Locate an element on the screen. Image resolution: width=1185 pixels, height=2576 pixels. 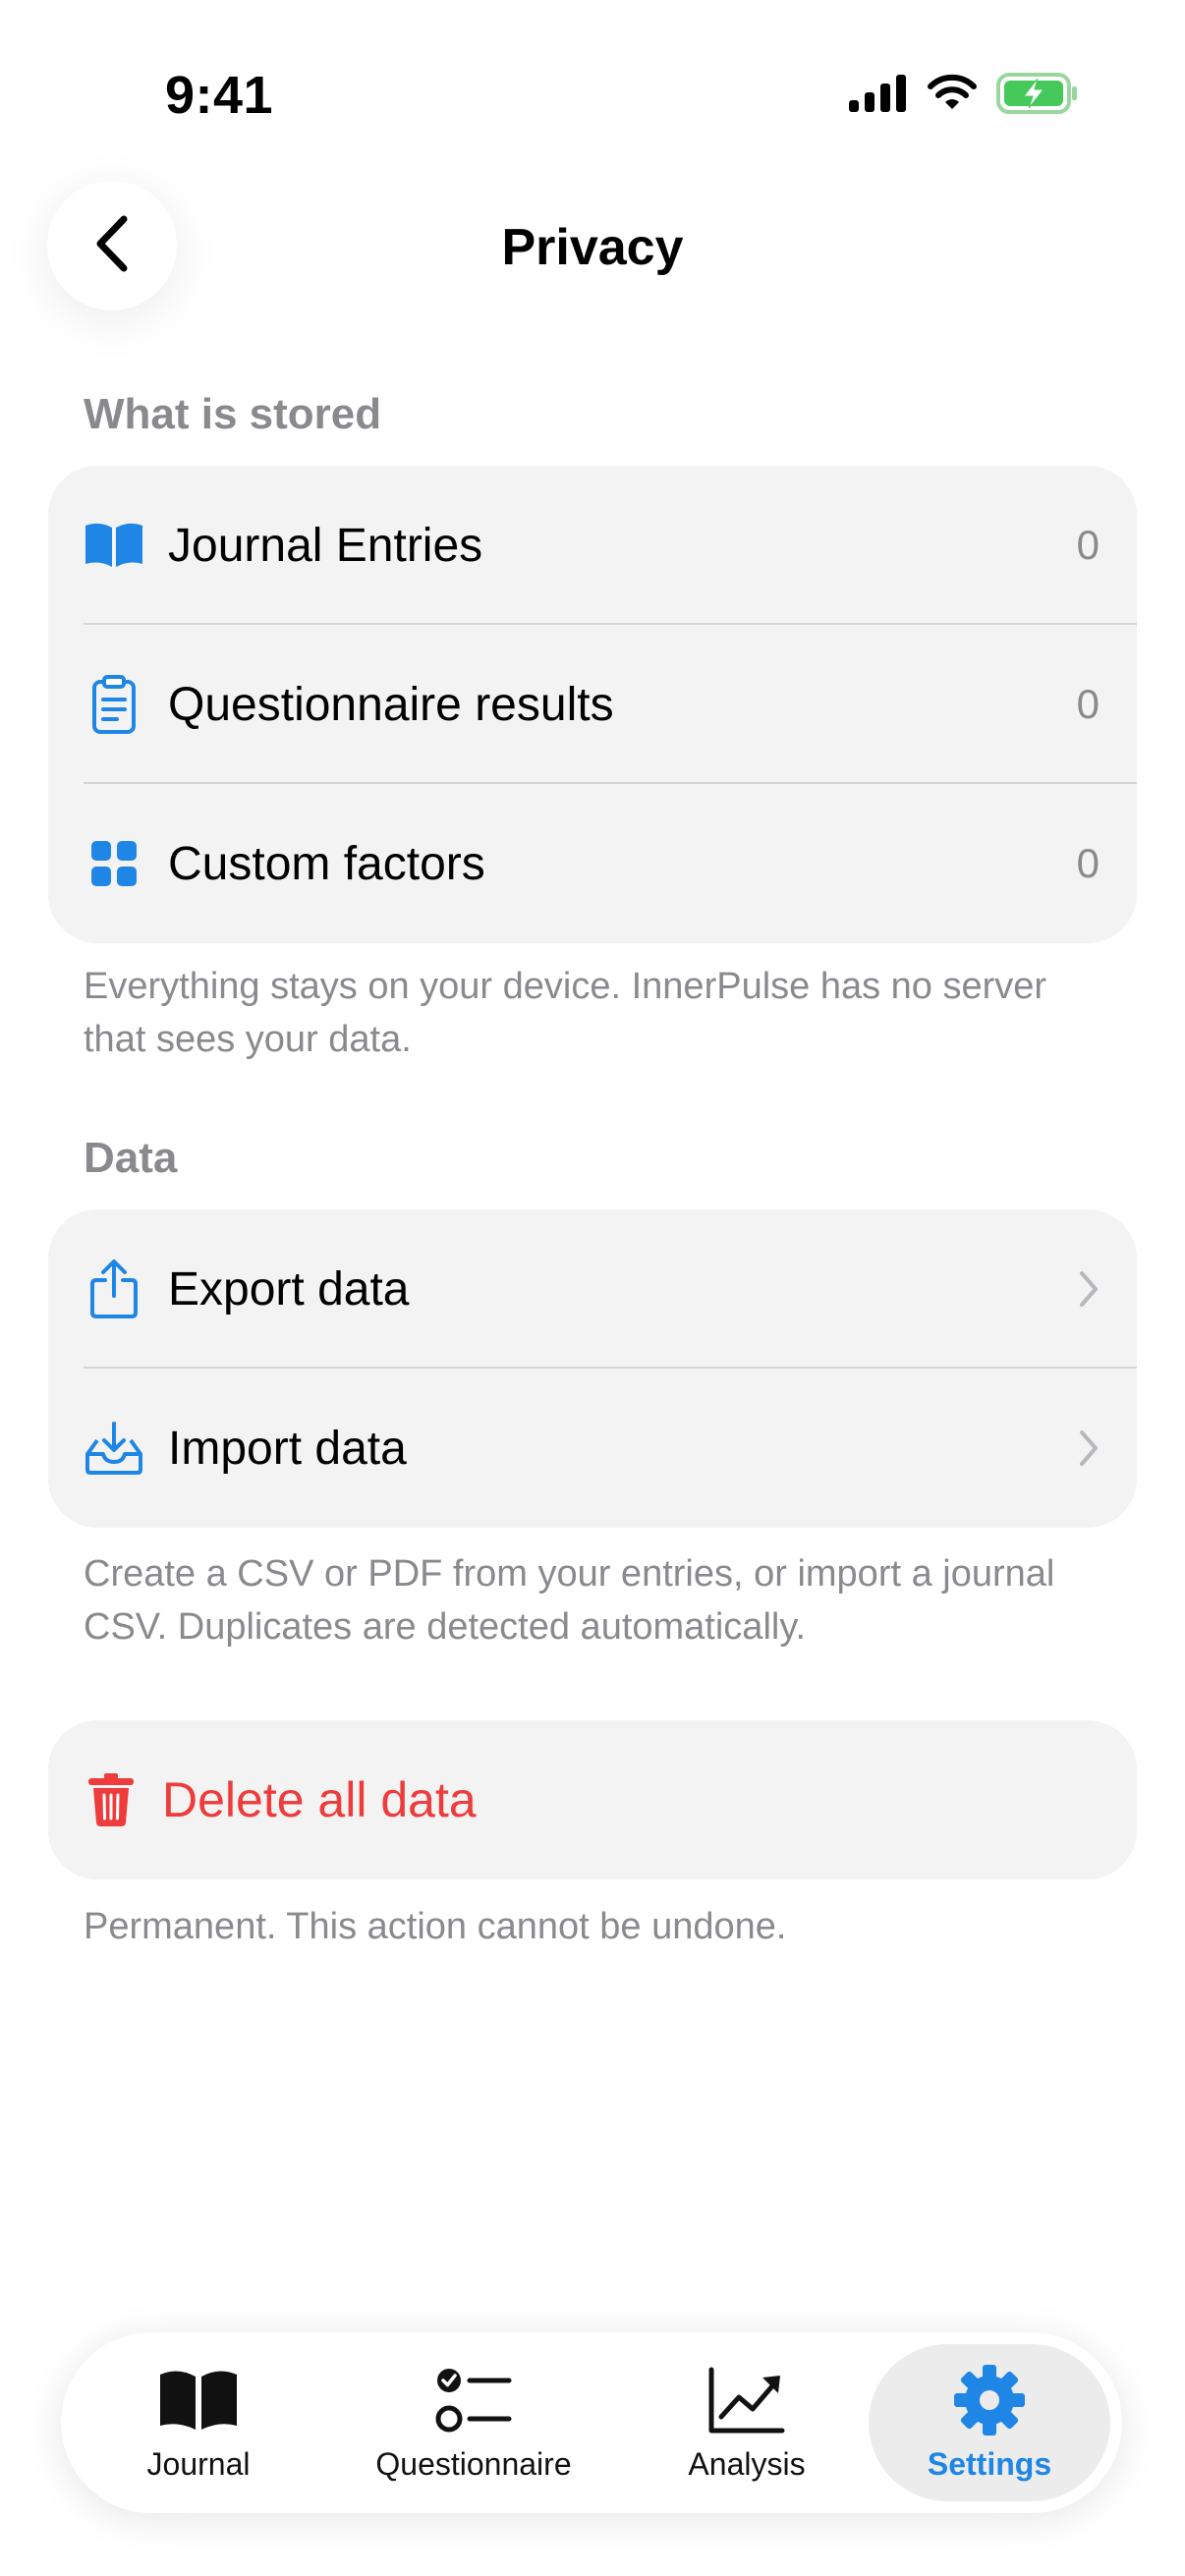
delete-all-data-label: Delete all data is located at coordinates (320, 1799).